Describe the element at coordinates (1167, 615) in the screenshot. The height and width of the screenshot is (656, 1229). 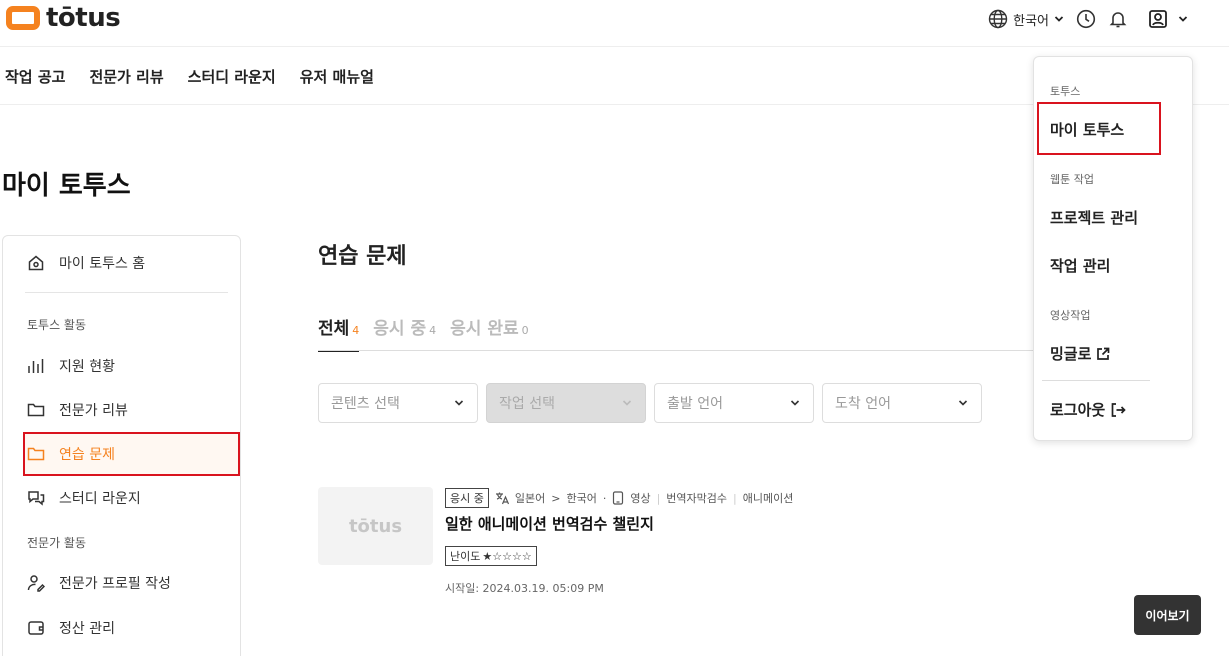
I see `continue-button: 이어보기` at that location.